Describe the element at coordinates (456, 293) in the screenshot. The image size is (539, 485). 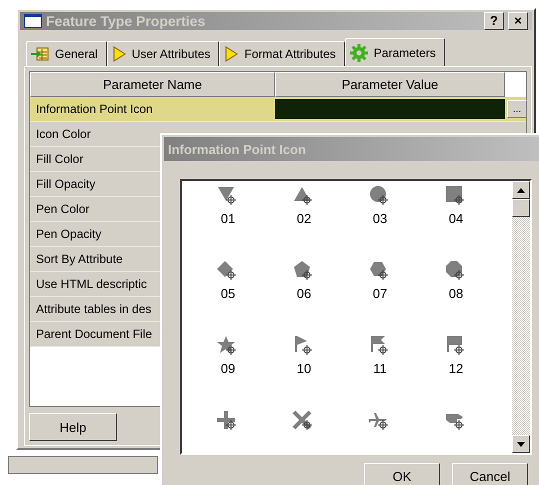
I see `icon-number: 08` at that location.